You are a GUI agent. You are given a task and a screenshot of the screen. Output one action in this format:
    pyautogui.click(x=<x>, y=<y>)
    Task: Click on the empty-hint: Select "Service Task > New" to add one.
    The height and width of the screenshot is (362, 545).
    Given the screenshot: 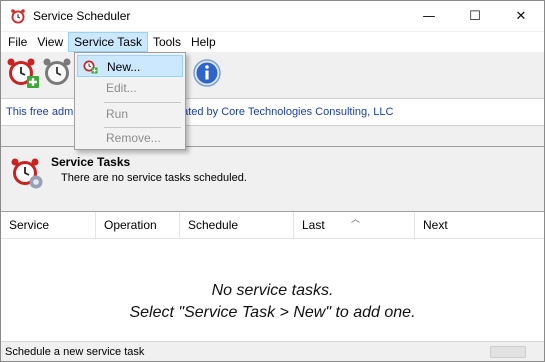 What is the action you would take?
    pyautogui.click(x=272, y=312)
    